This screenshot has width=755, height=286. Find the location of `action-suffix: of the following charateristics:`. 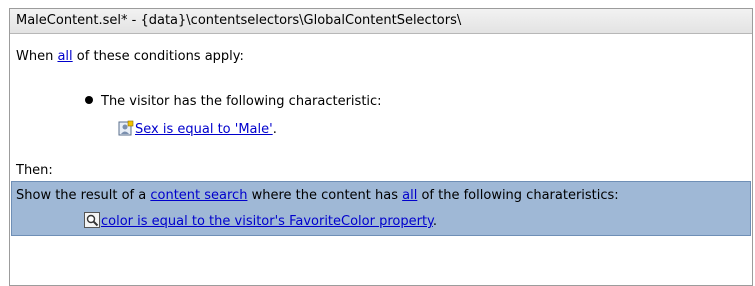

action-suffix: of the following charateristics: is located at coordinates (518, 195).